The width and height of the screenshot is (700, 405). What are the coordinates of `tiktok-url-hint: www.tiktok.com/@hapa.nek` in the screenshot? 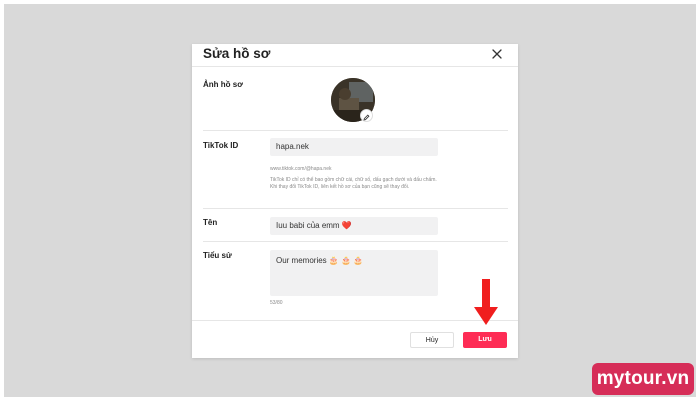 It's located at (301, 169).